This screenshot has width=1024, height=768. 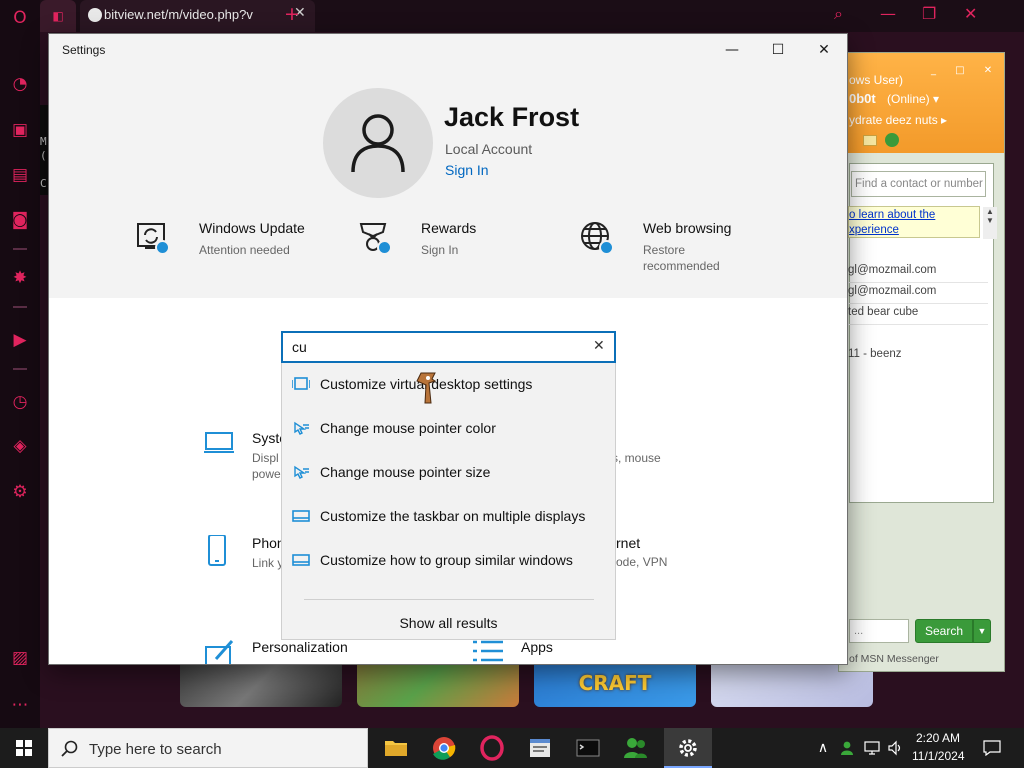 I want to click on chrome-icon, so click(x=444, y=748).